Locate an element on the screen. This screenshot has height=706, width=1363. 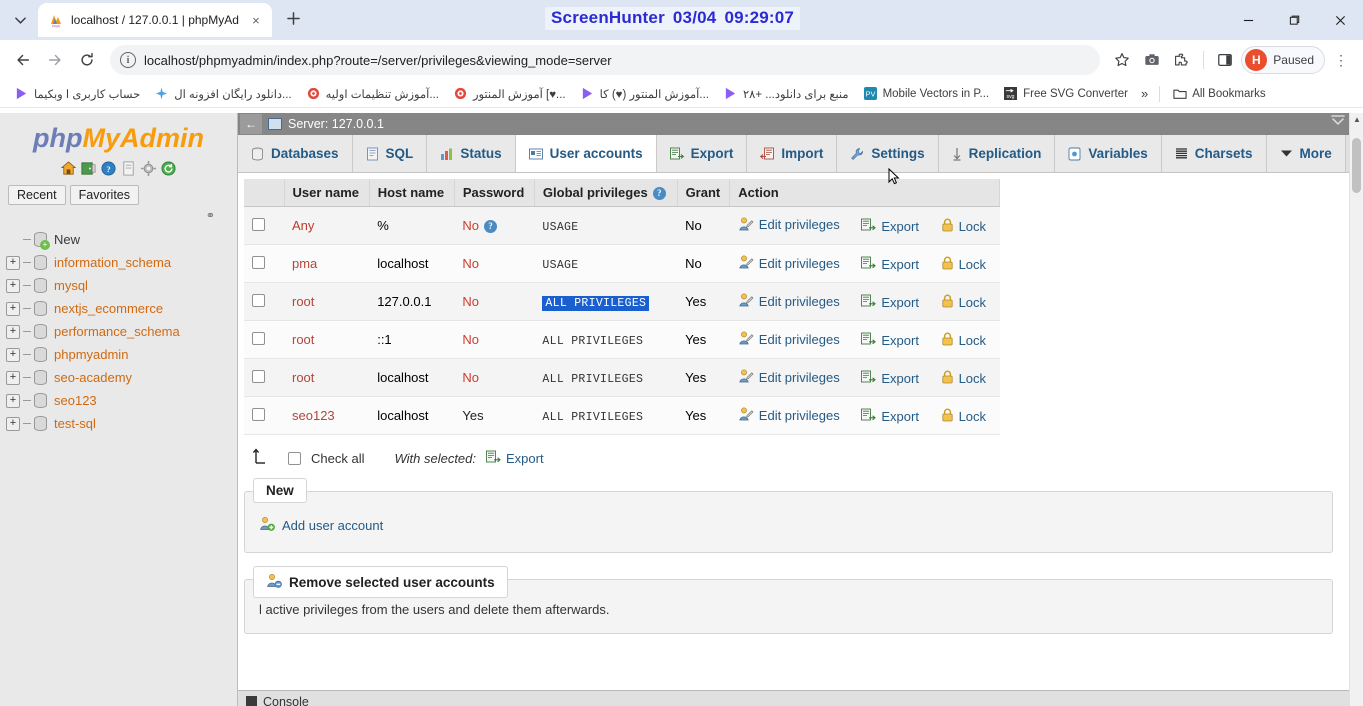
collapse-icon is located at coordinates (1338, 122).